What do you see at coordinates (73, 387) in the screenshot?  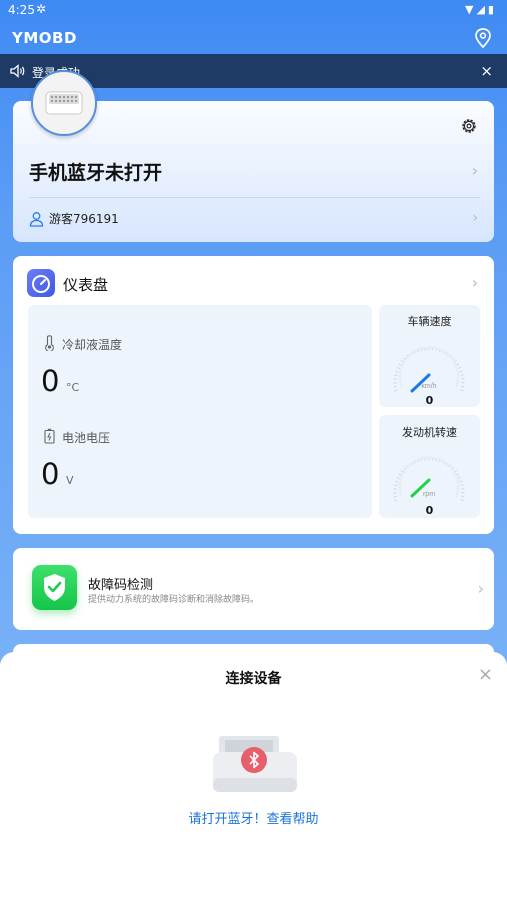 I see `coolant-temp-unit: °C` at bounding box center [73, 387].